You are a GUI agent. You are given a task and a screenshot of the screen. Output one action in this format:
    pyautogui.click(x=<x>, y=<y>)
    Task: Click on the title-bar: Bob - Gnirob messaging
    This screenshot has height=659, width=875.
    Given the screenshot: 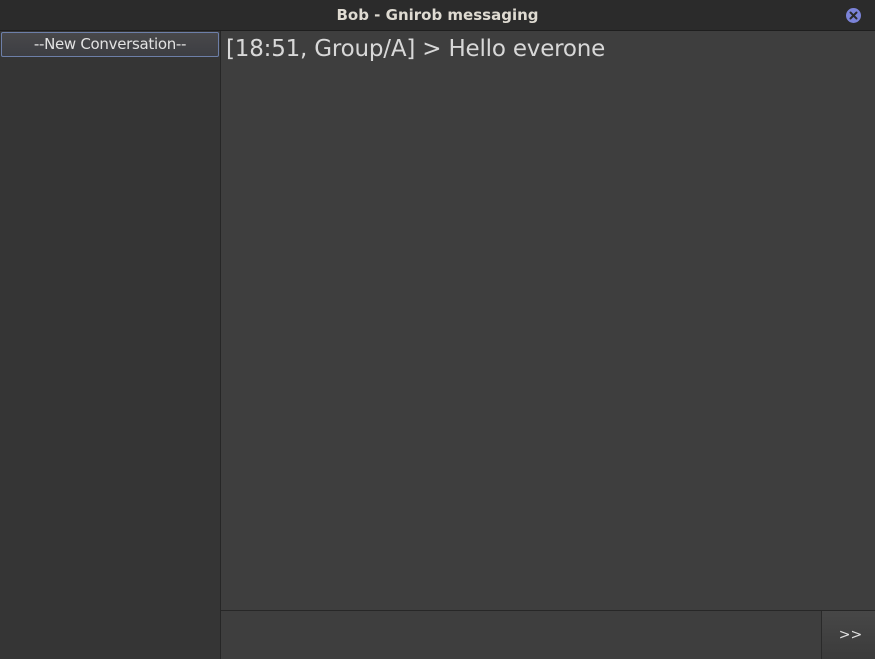 What is the action you would take?
    pyautogui.click(x=437, y=15)
    